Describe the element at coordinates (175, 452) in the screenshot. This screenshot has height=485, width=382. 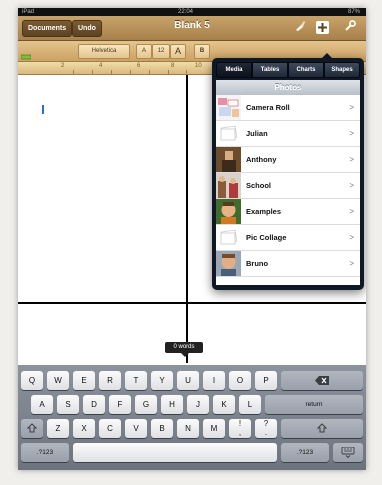
I see `space-bar` at that location.